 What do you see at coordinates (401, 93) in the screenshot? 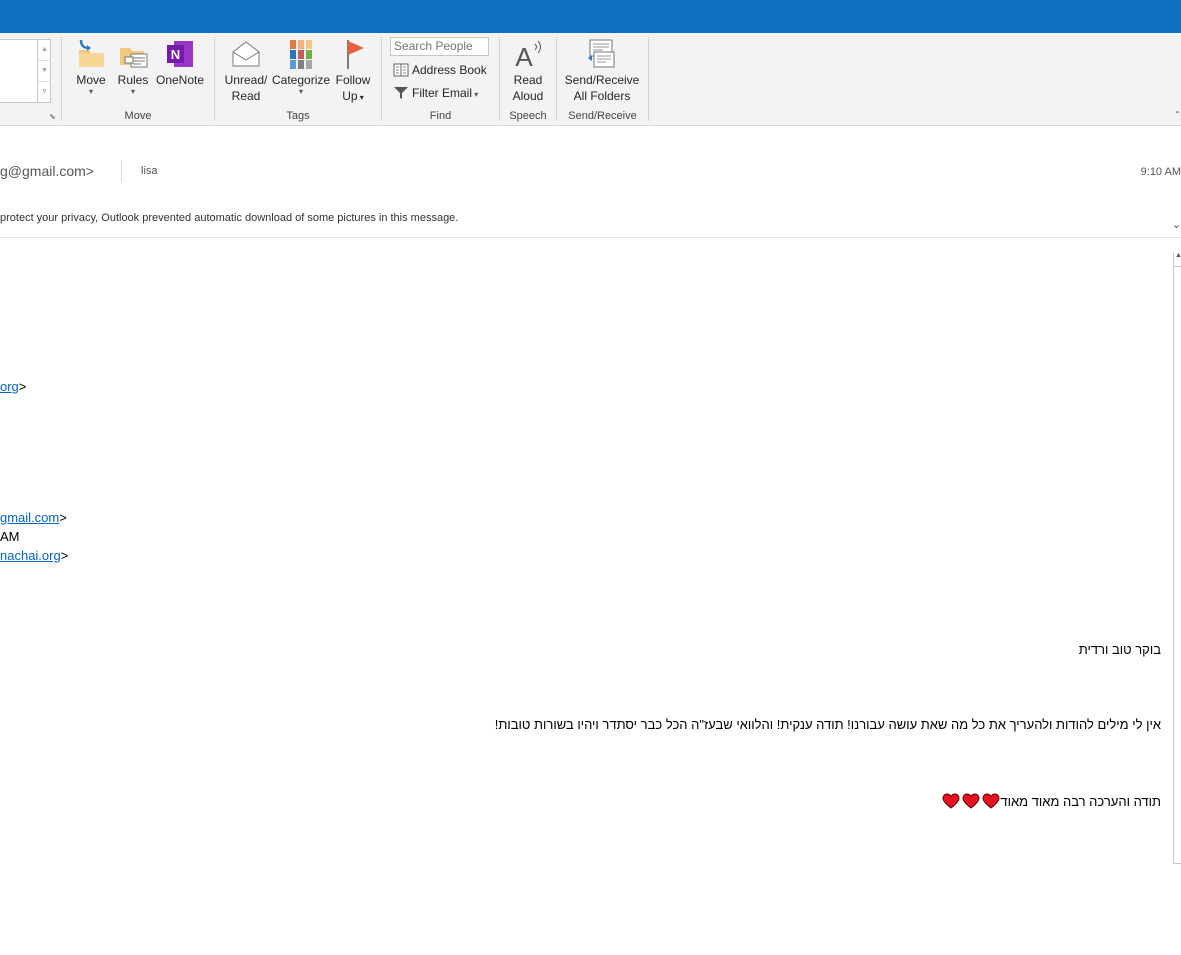
I see `filter-icon` at bounding box center [401, 93].